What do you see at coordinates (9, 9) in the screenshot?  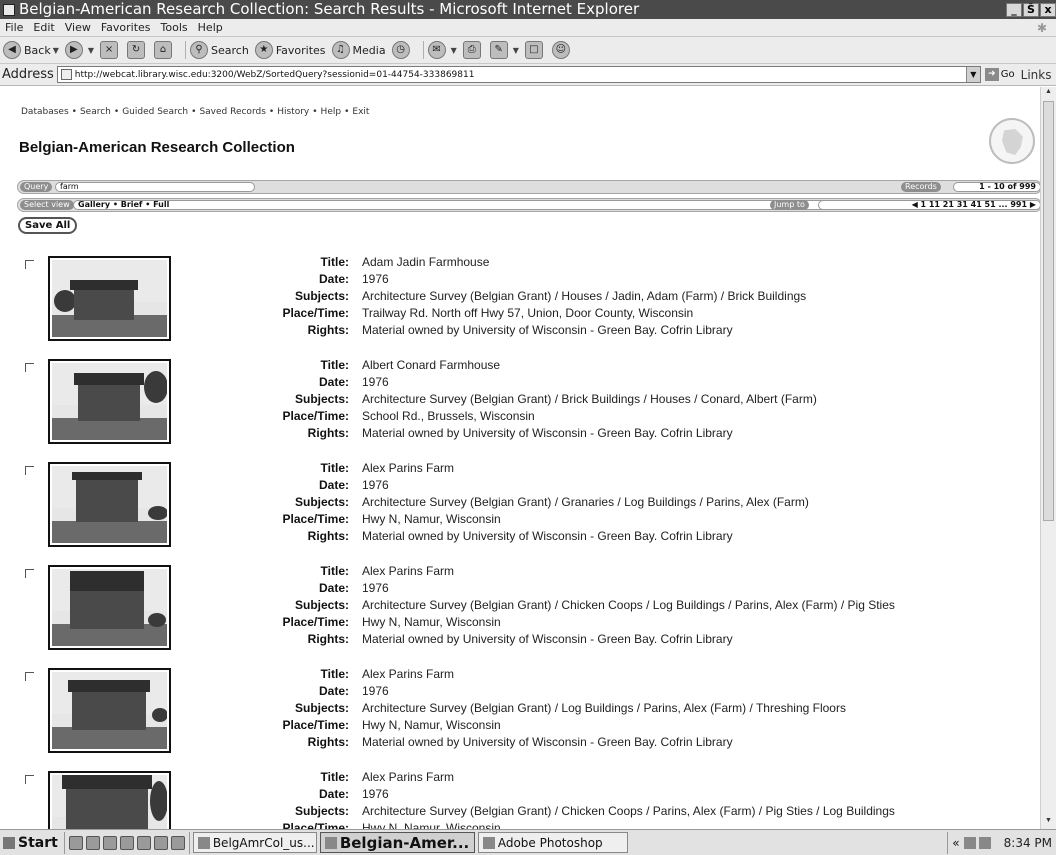 I see `ie-app-icon` at bounding box center [9, 9].